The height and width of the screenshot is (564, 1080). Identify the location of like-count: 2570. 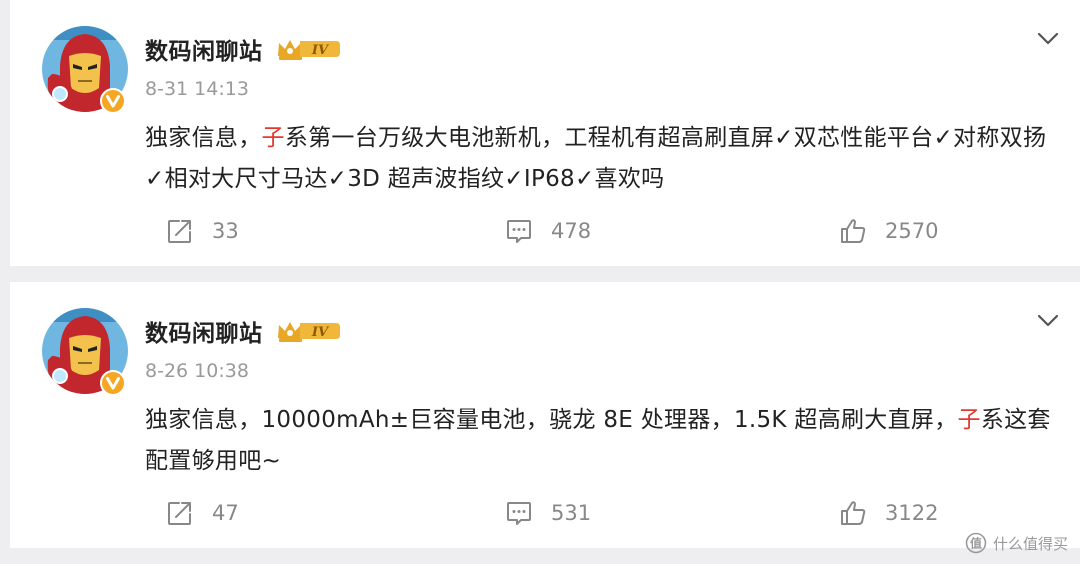
(912, 231).